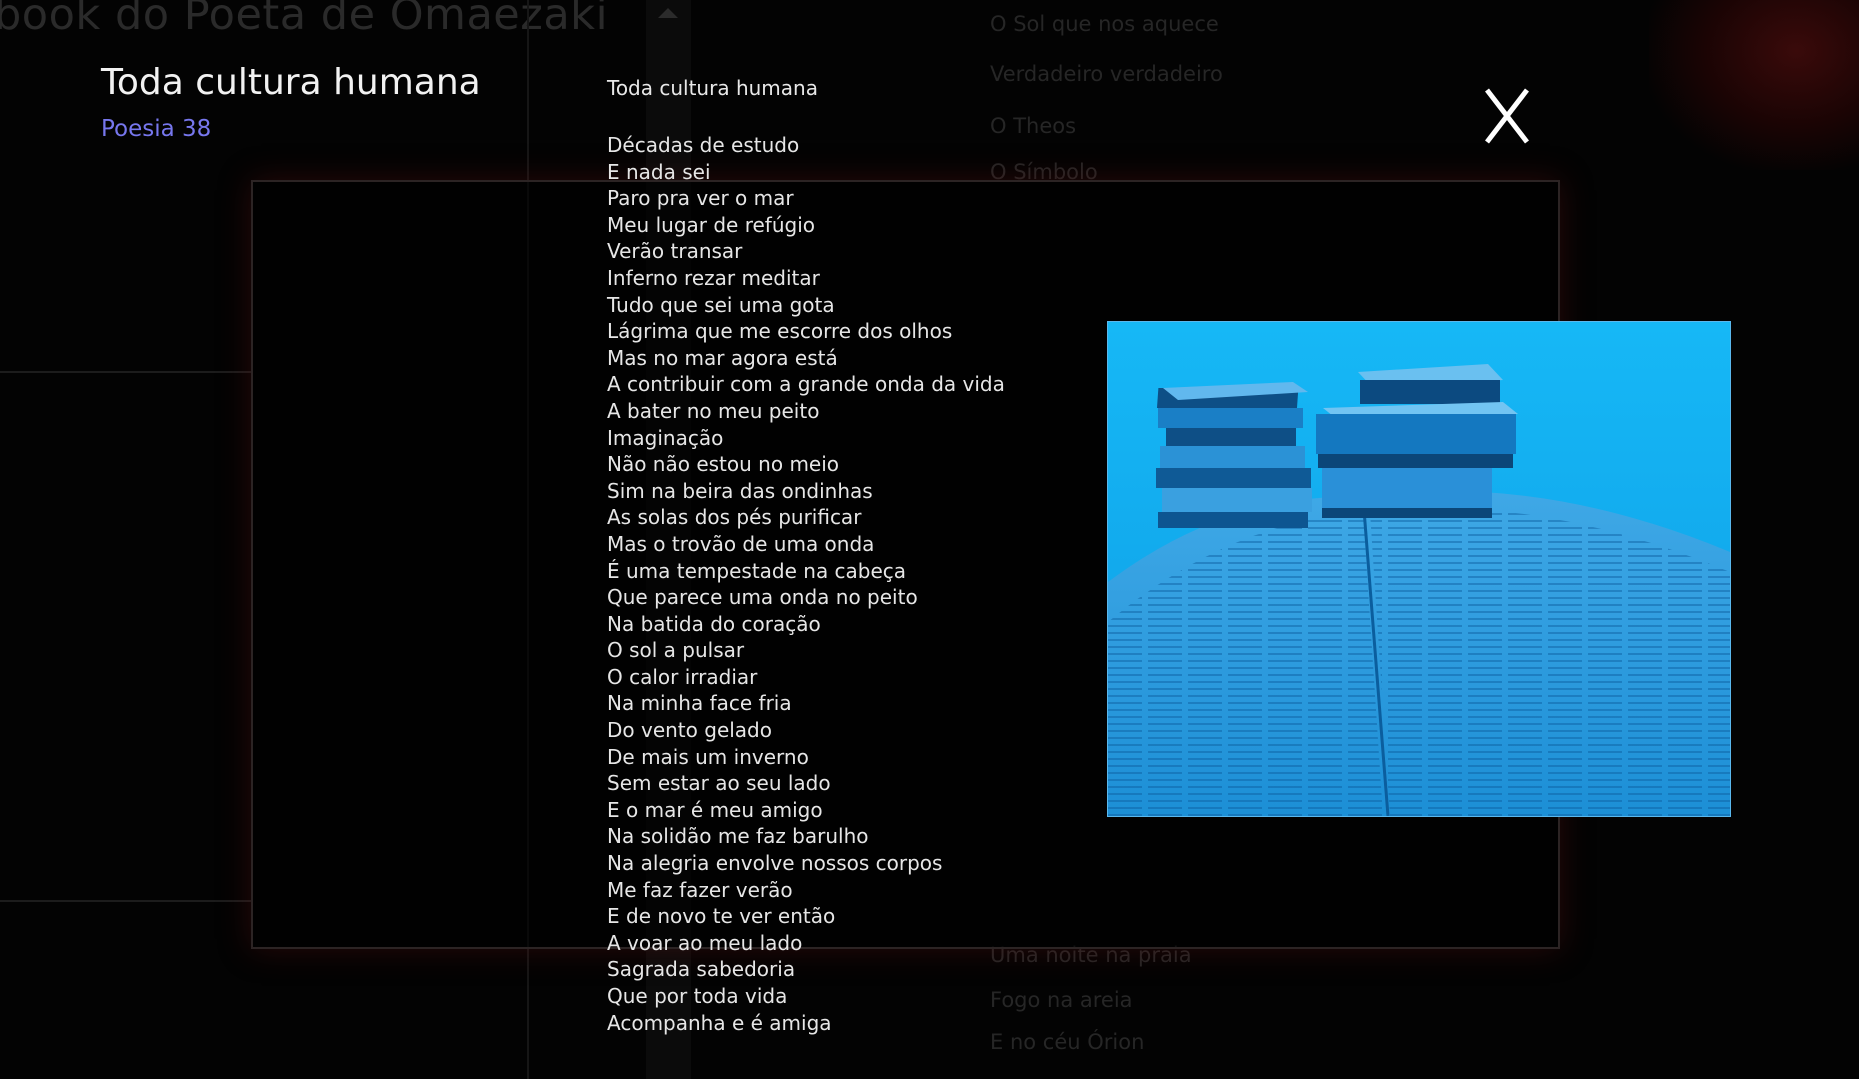 The image size is (1859, 1079). I want to click on poem-line: Mas no mar agora está, so click(722, 357).